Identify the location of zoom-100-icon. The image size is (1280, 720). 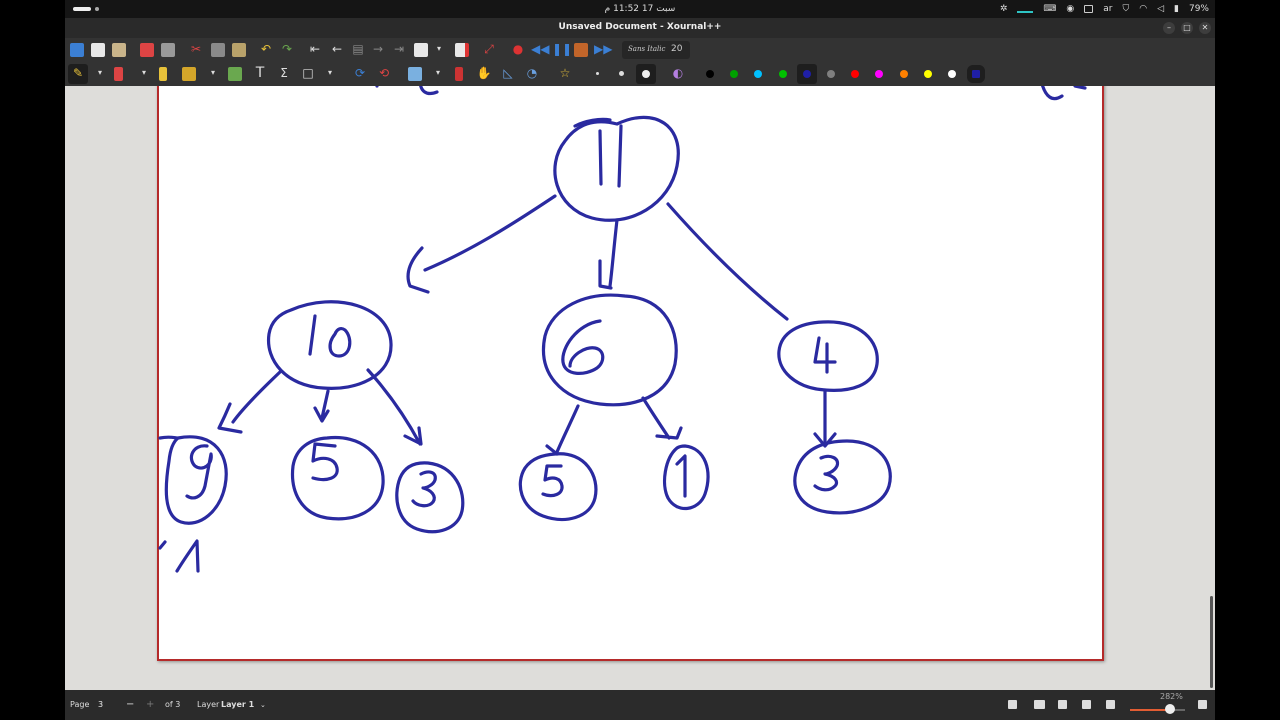
(1202, 704).